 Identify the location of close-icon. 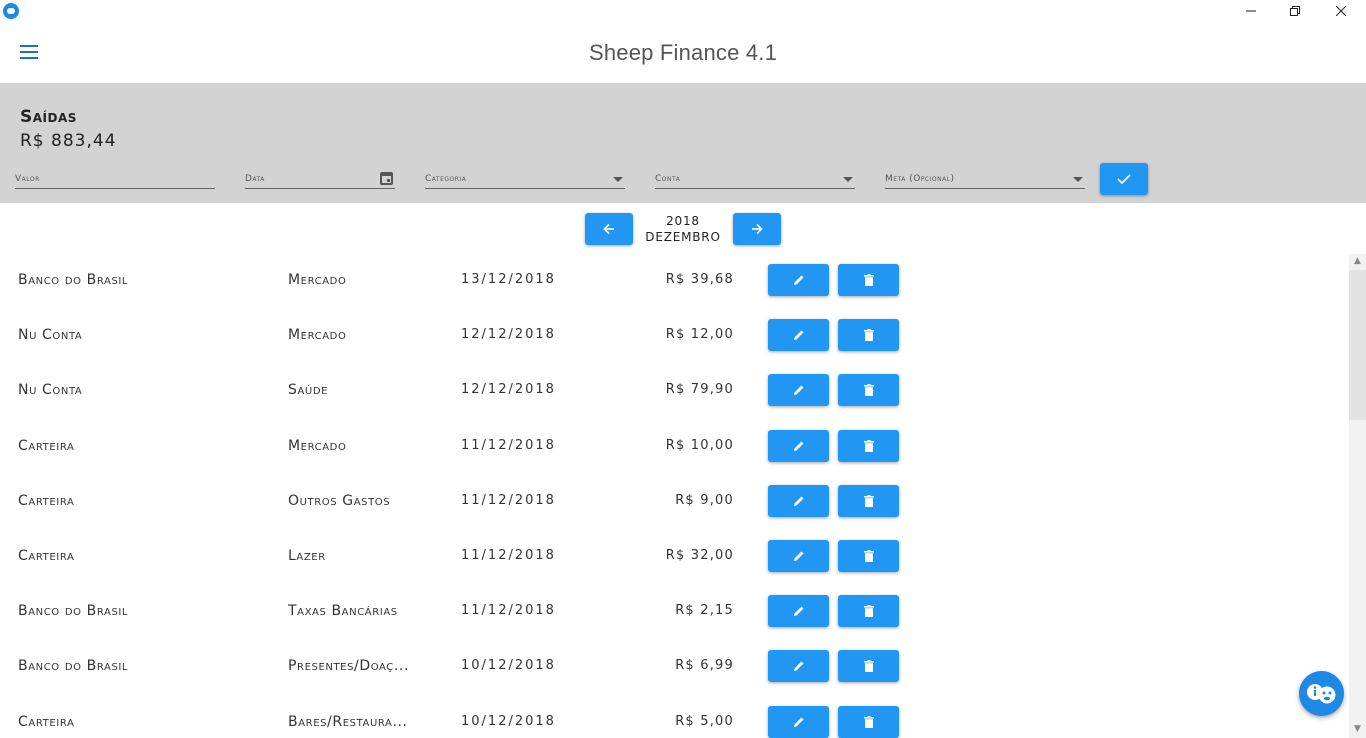
(1341, 11).